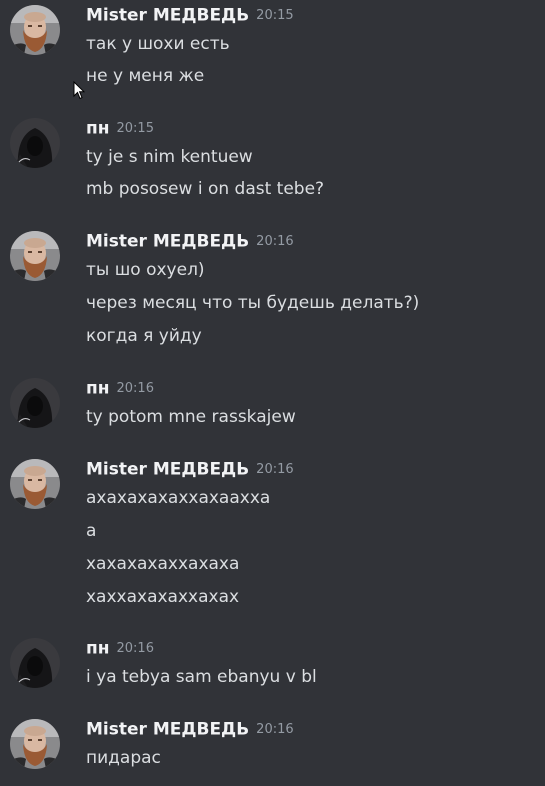 Image resolution: width=545 pixels, height=786 pixels. Describe the element at coordinates (253, 303) in the screenshot. I see `message-text: через месяц что ты будешь делать?)` at that location.